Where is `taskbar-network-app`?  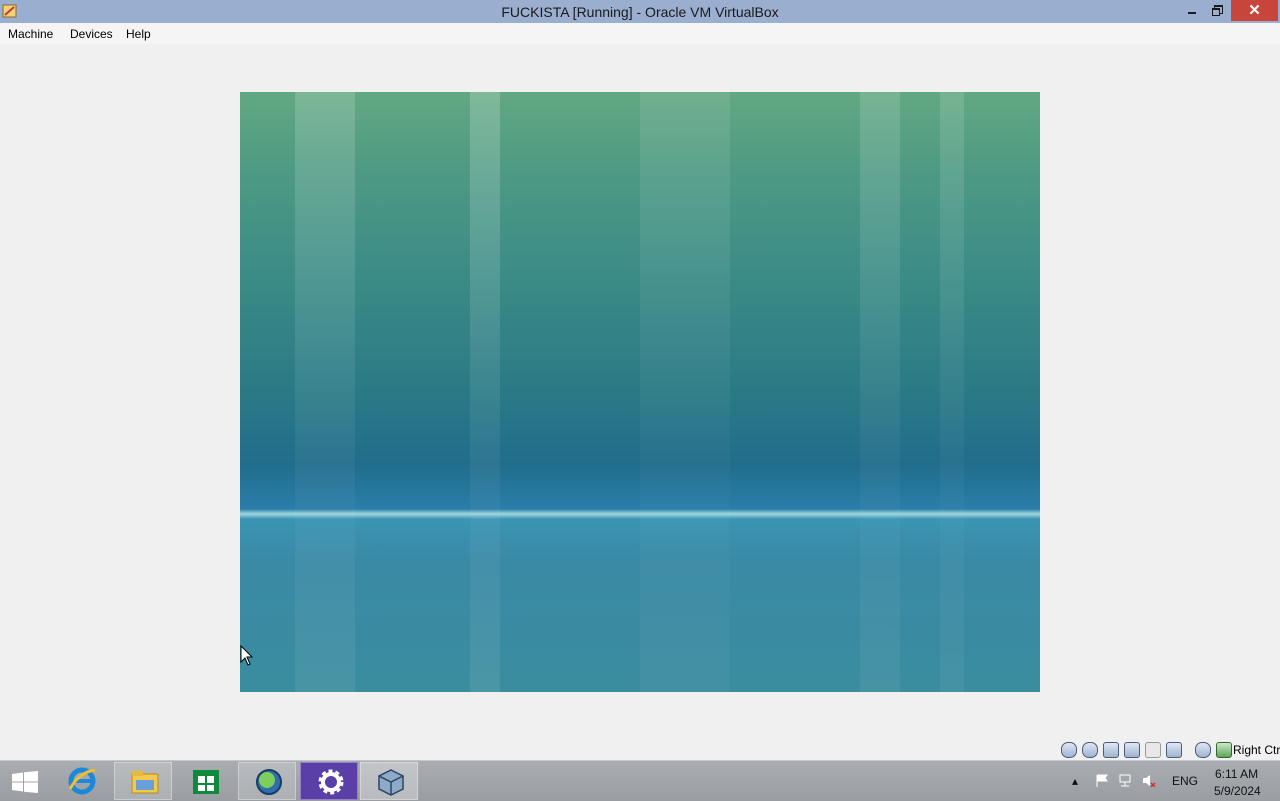
taskbar-network-app is located at coordinates (267, 781).